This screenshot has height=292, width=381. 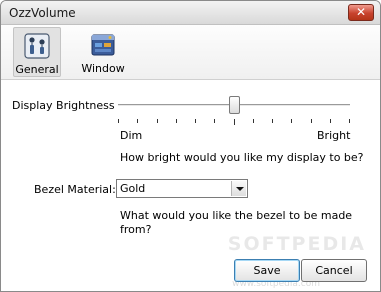 What do you see at coordinates (63, 105) in the screenshot?
I see `display-brightness-label: Display Brightness` at bounding box center [63, 105].